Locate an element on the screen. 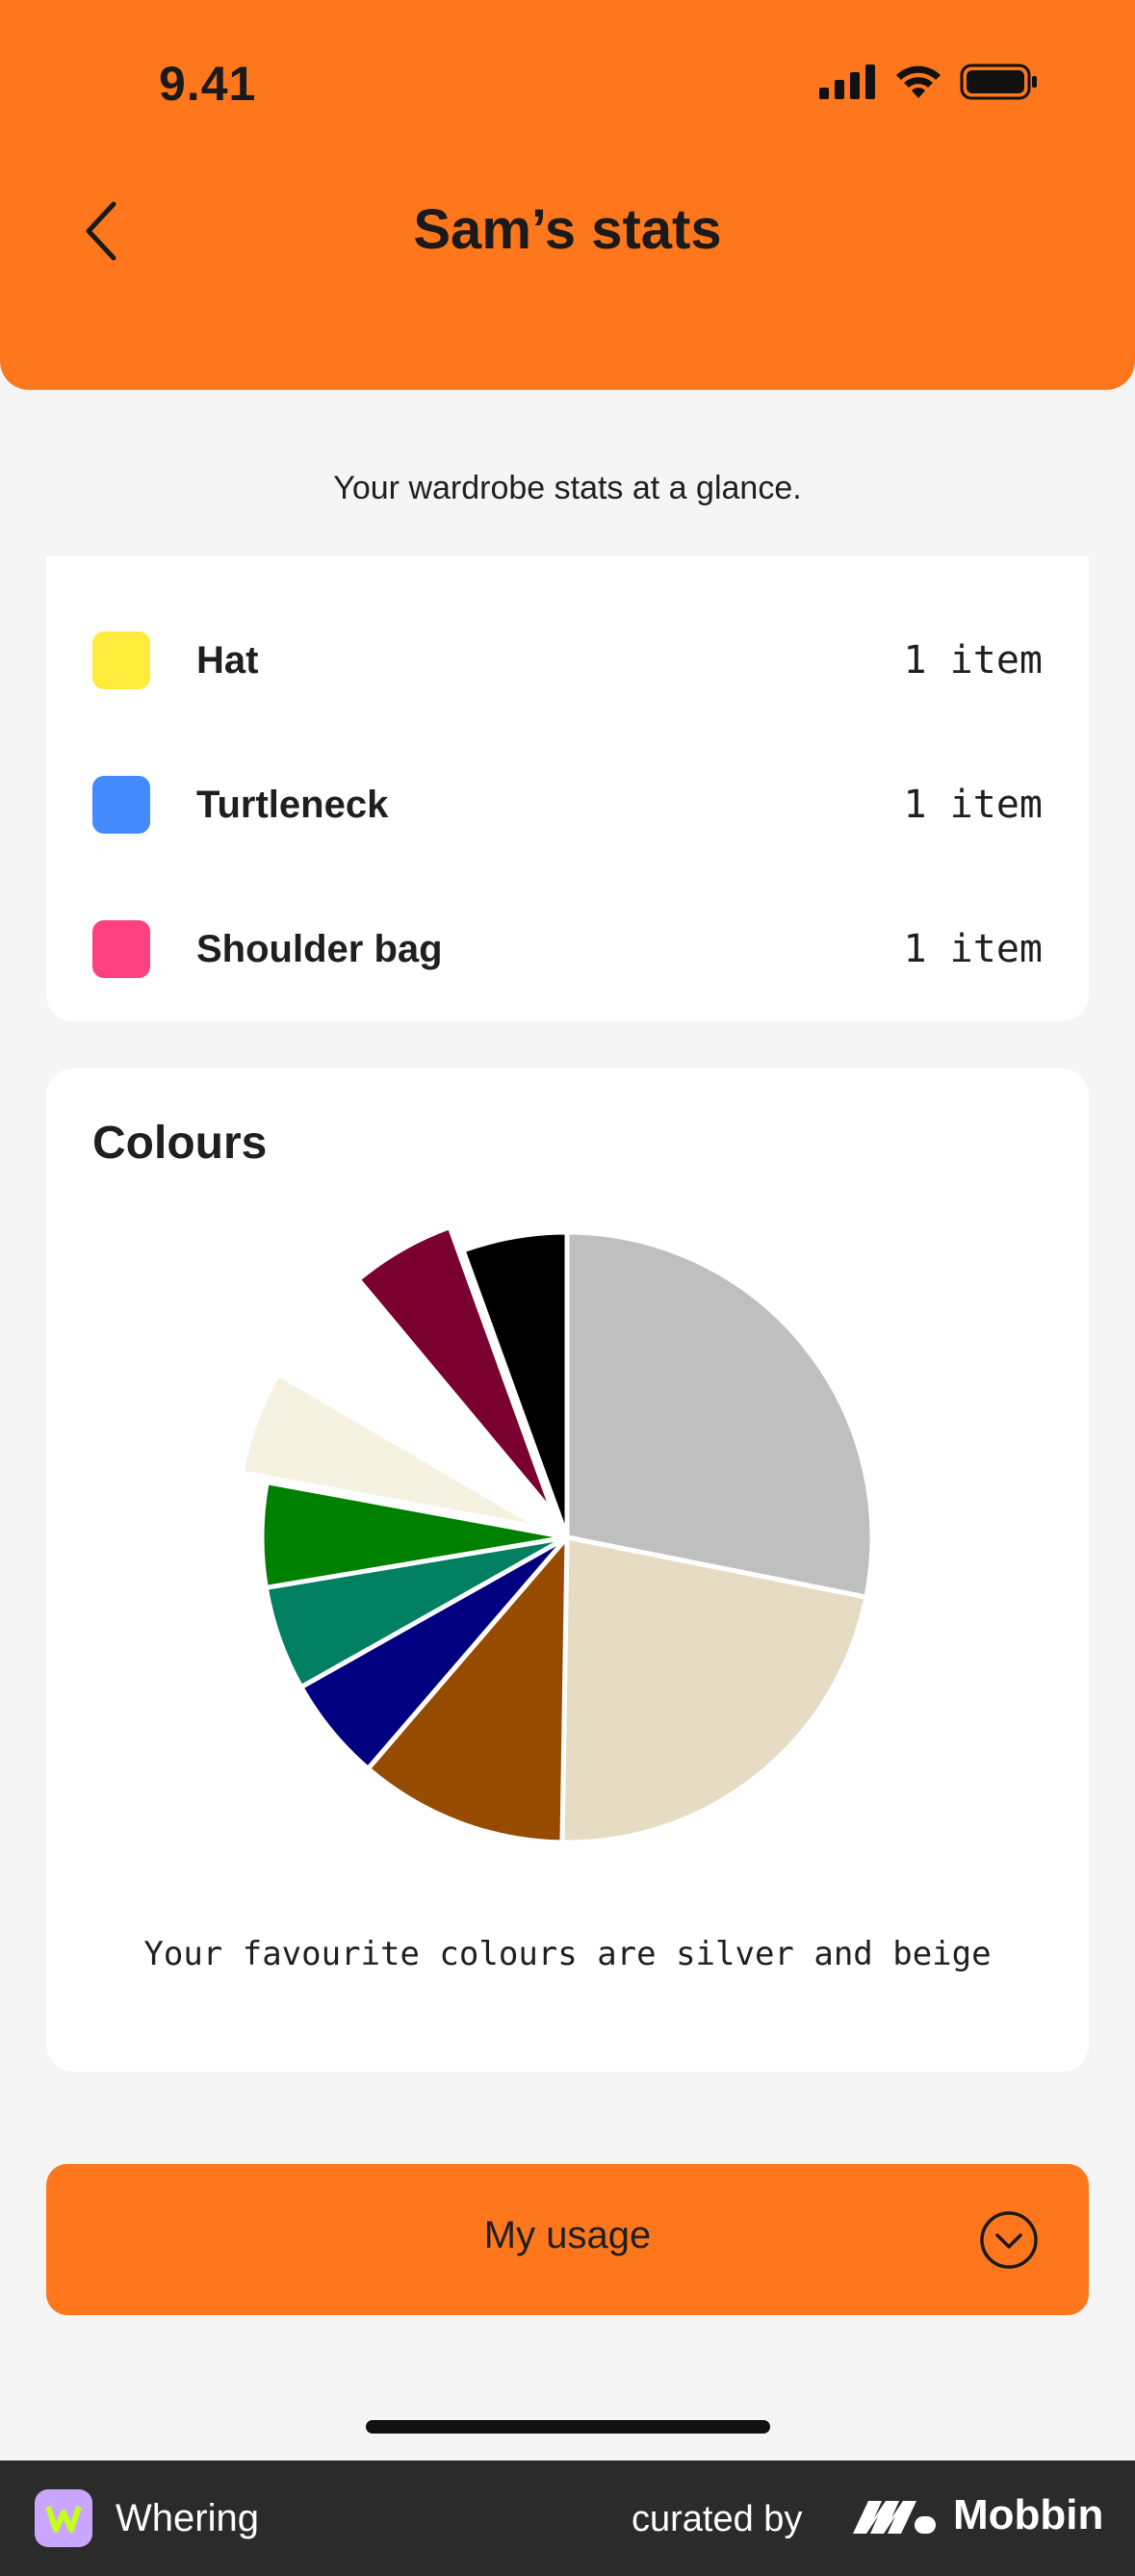 Image resolution: width=1135 pixels, height=2576 pixels. whering-logo-icon is located at coordinates (63, 2520).